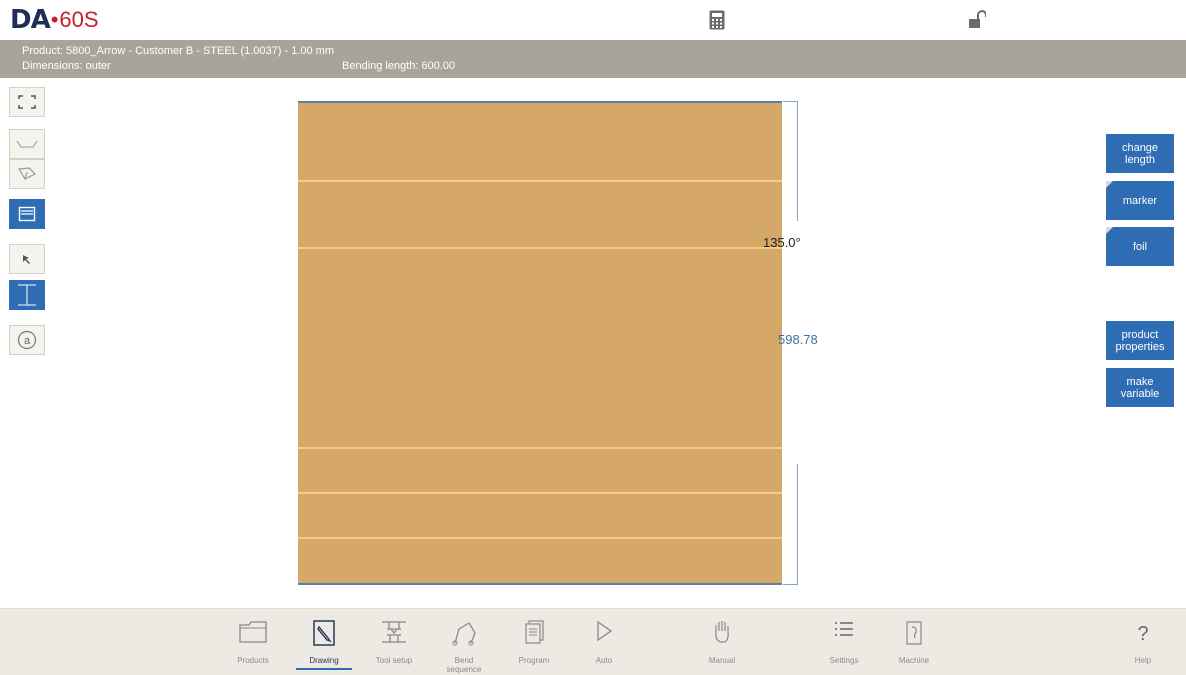 The image size is (1186, 675). I want to click on profile-3d-icon, so click(27, 173).